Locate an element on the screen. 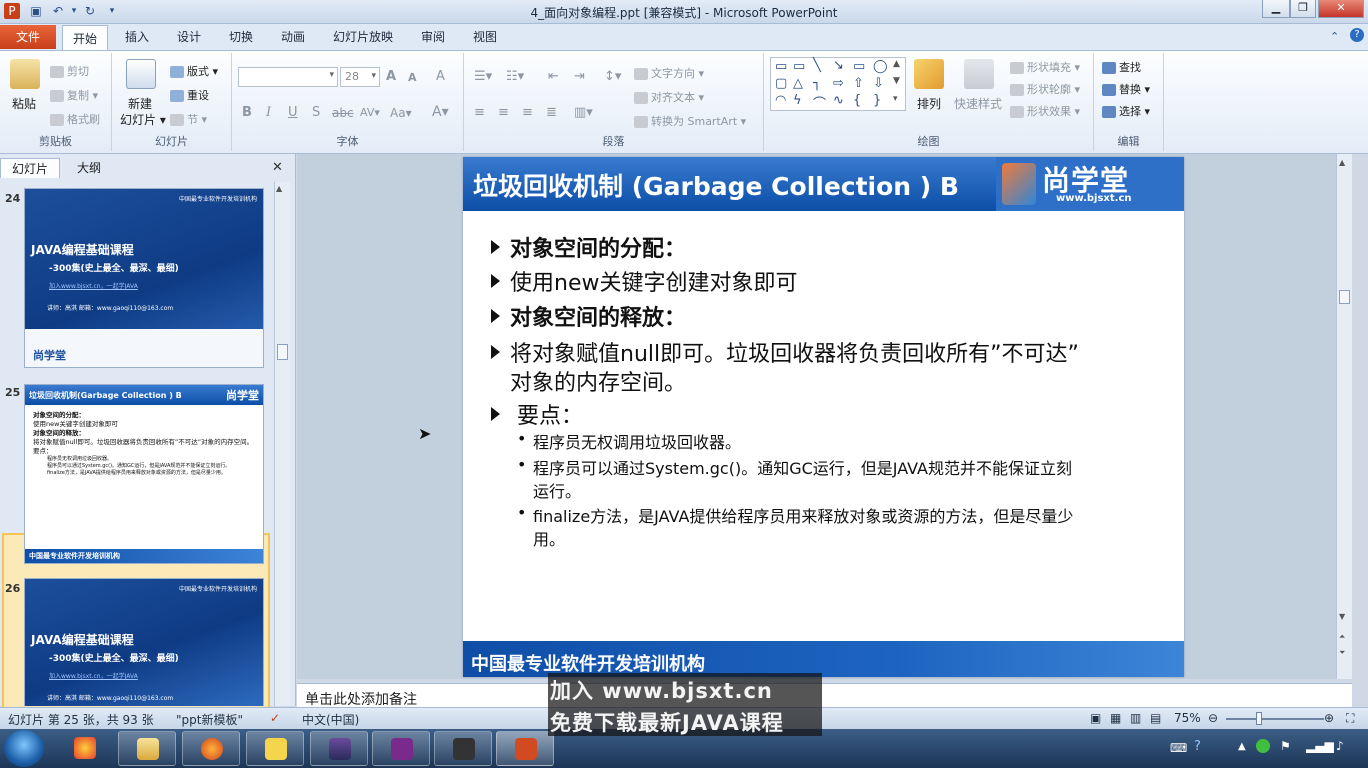 The image size is (1368, 768). arrange-button: 排列 is located at coordinates (929, 103).